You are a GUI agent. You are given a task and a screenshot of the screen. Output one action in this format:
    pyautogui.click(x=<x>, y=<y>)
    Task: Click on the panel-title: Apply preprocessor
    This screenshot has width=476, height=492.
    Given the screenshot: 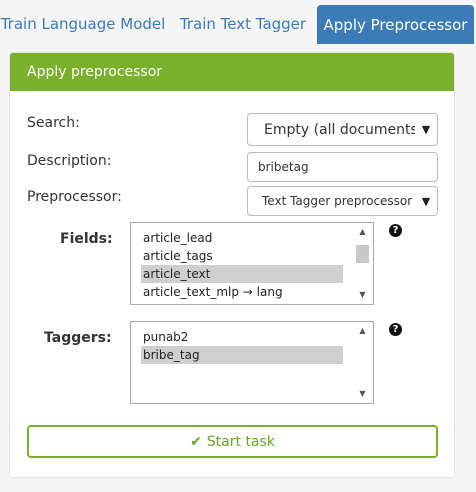 What is the action you would take?
    pyautogui.click(x=232, y=72)
    